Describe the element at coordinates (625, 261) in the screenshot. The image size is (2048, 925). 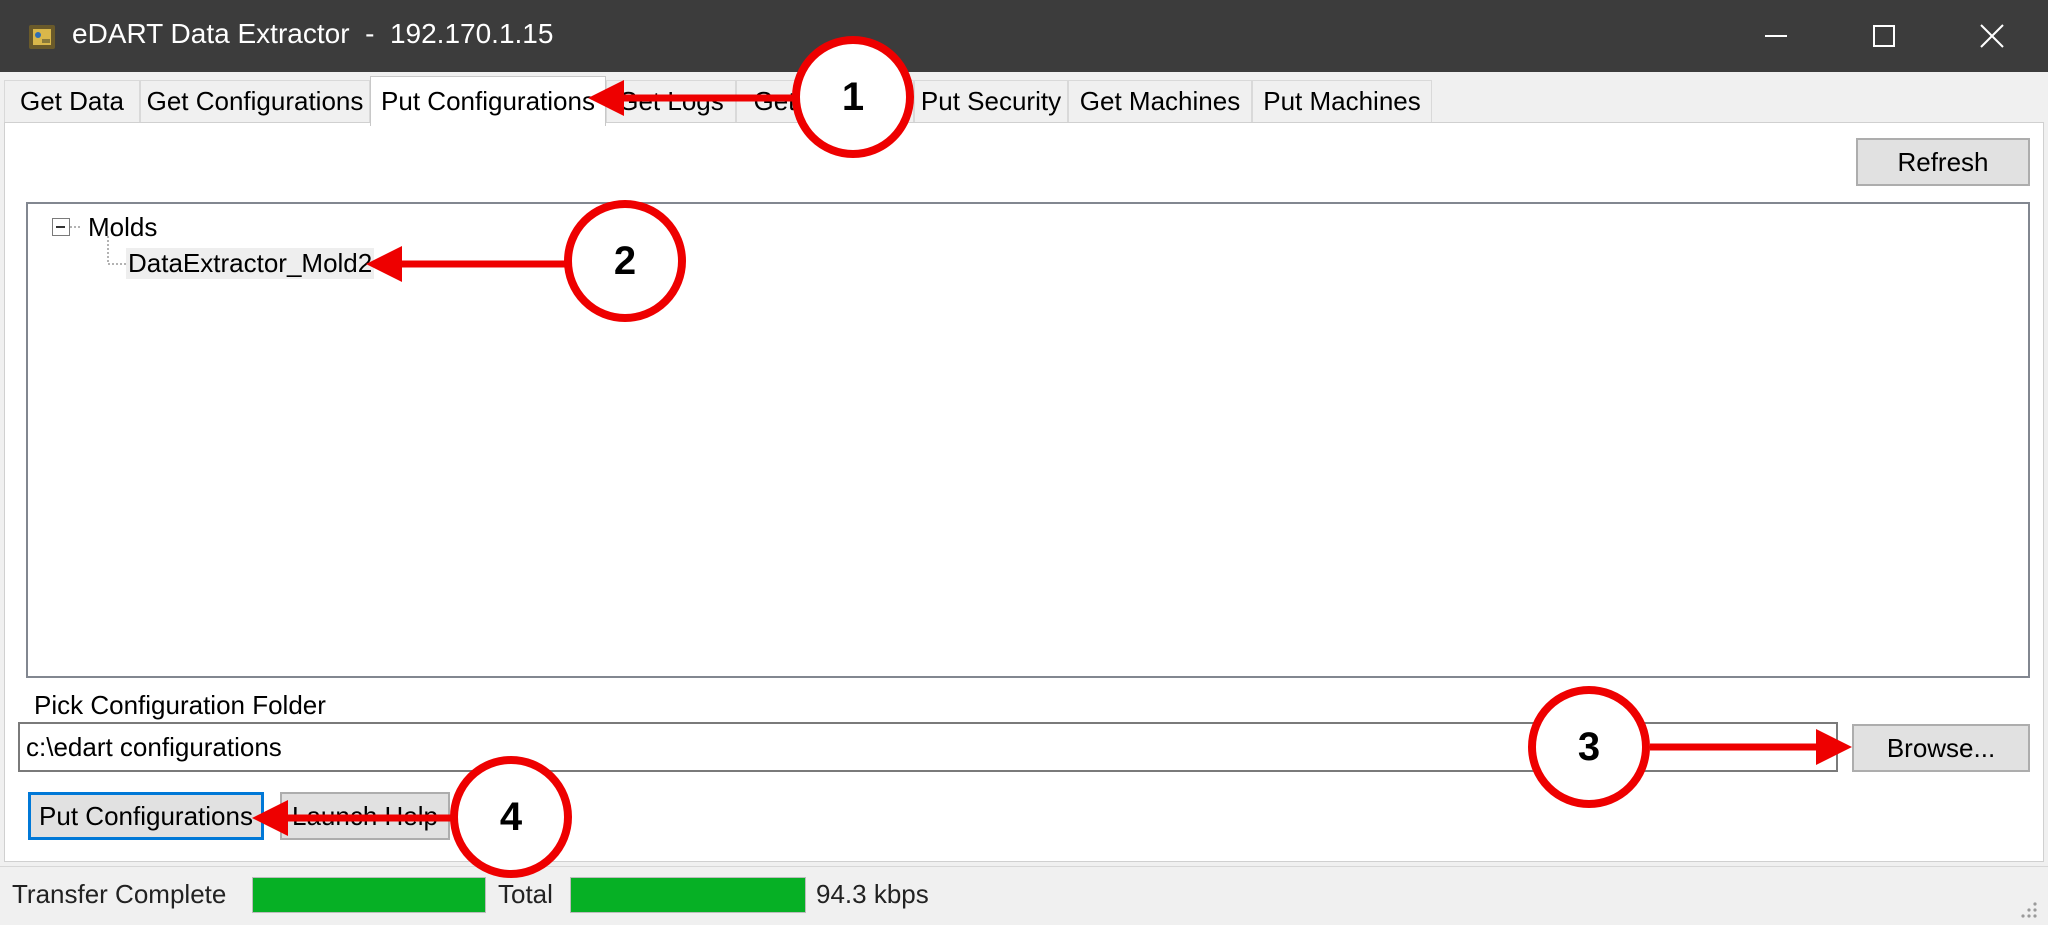
I see `callout-2: 2` at that location.